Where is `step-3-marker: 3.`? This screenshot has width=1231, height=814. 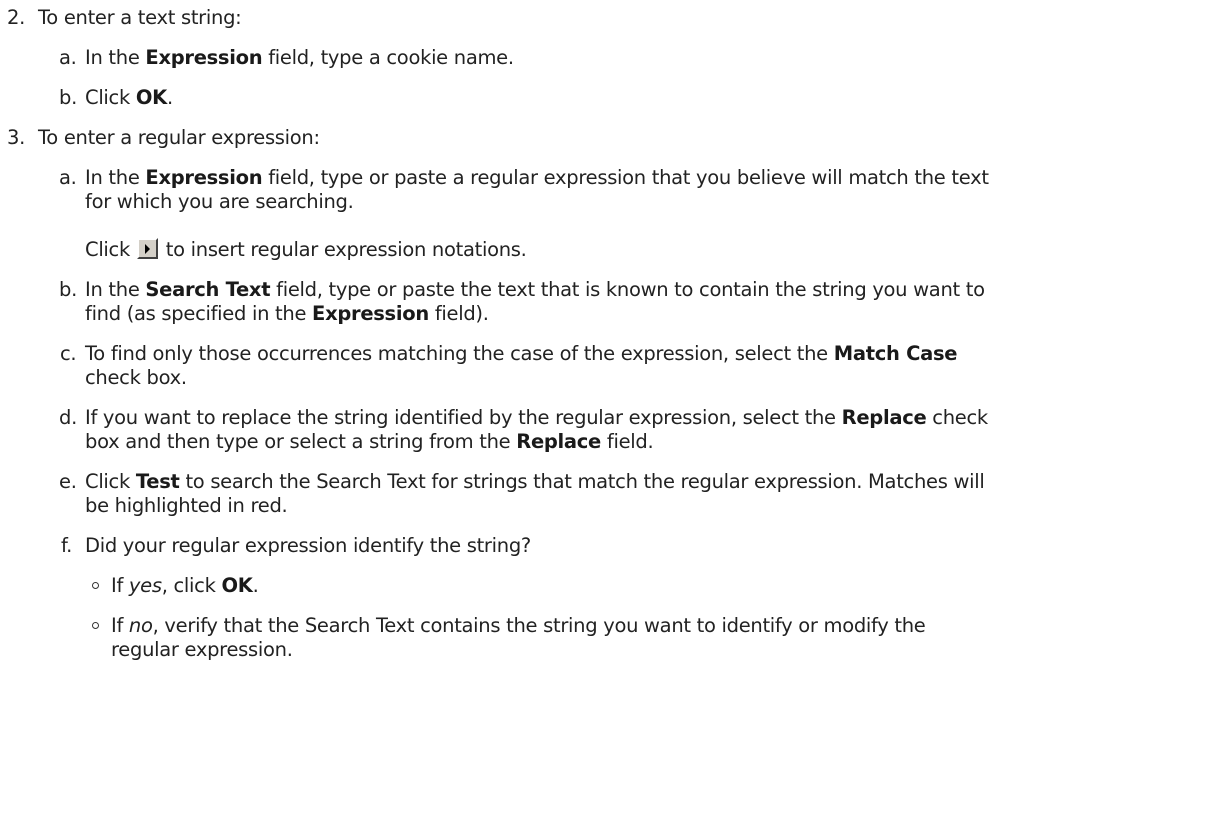 step-3-marker: 3. is located at coordinates (16, 137).